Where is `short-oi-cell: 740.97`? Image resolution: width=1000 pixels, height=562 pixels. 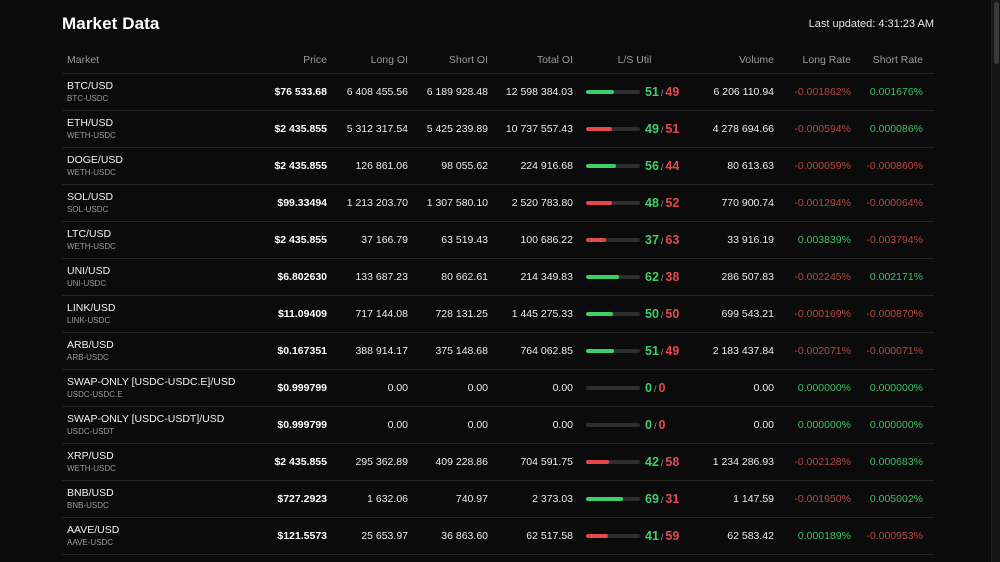
short-oi-cell: 740.97 is located at coordinates (471, 499).